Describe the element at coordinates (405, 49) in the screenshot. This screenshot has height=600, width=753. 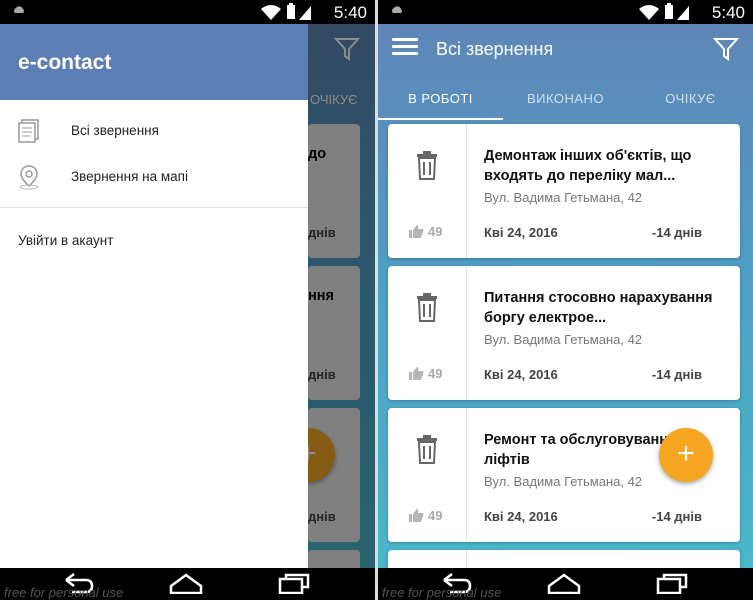
I see `hamburger-menu-icon` at that location.